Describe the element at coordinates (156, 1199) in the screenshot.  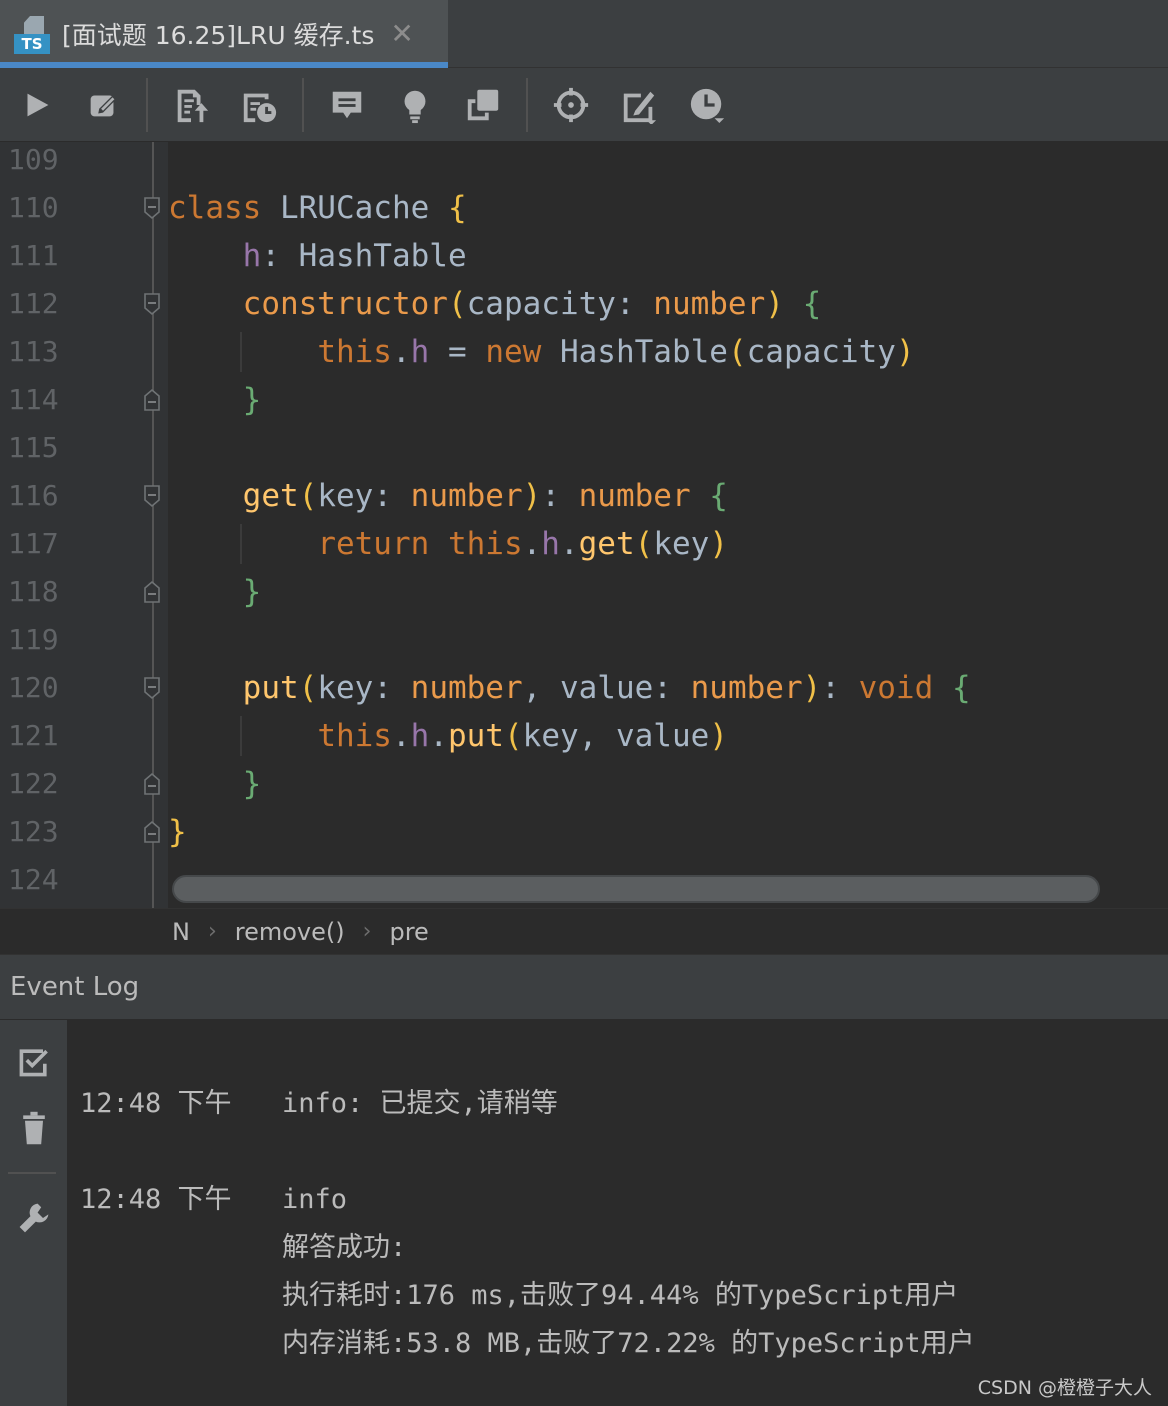
I see `log-timestamp: 12:48 下午` at that location.